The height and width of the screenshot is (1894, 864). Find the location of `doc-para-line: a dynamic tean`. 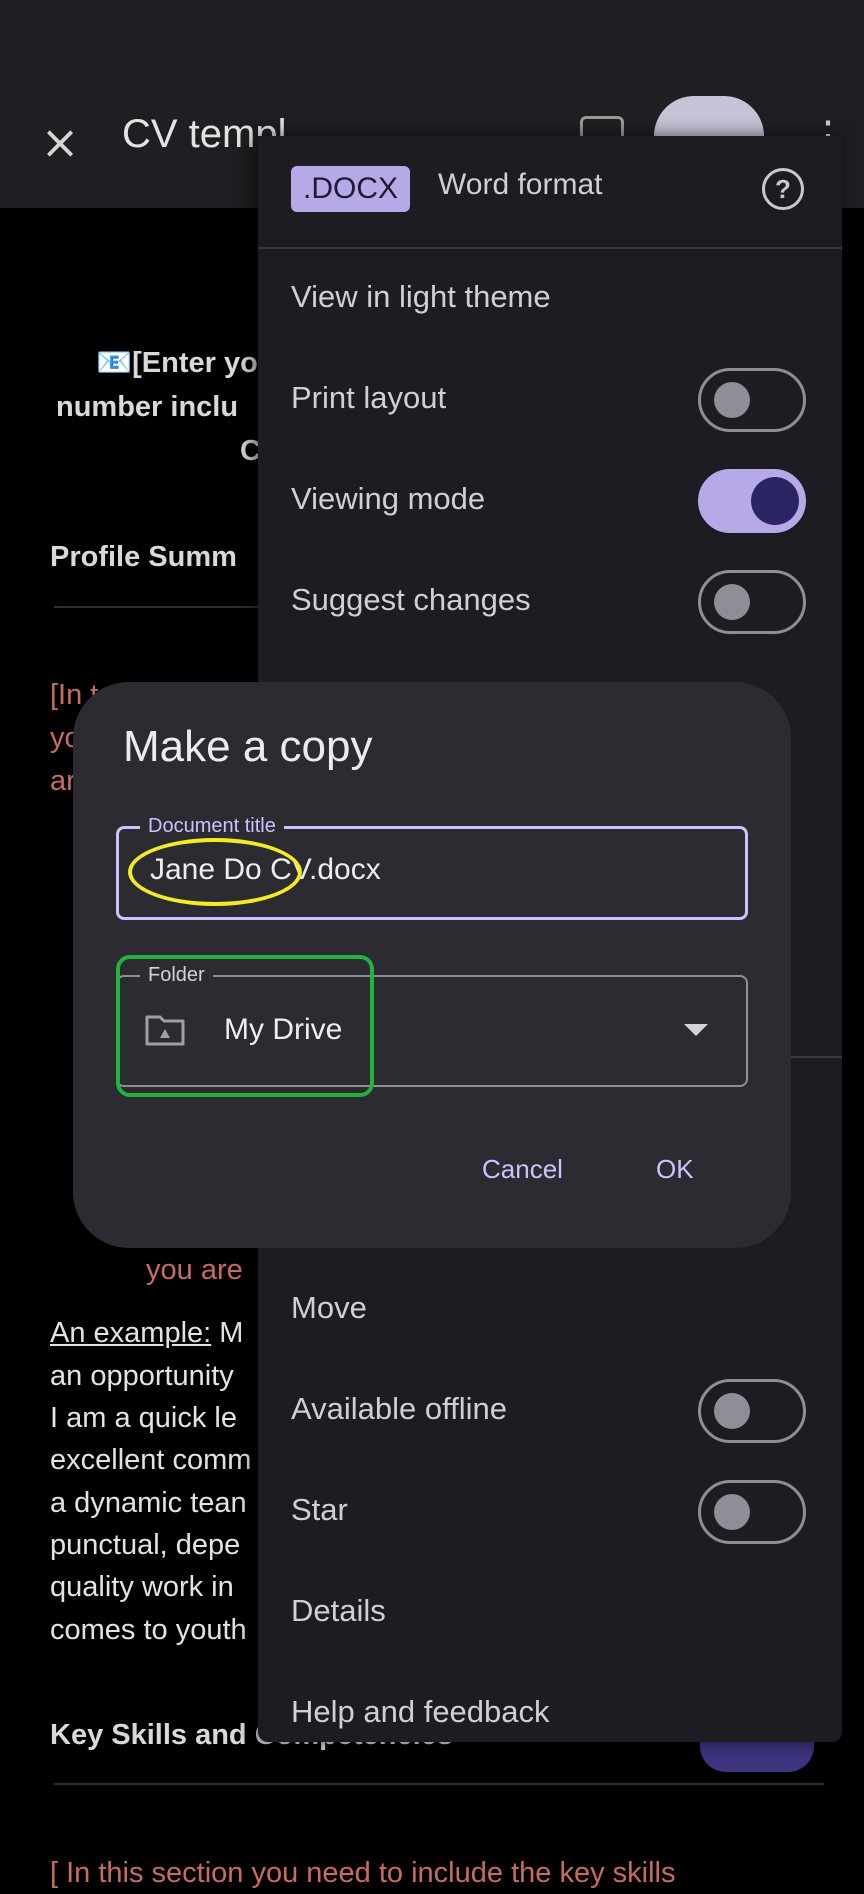

doc-para-line: a dynamic tean is located at coordinates (148, 1503).